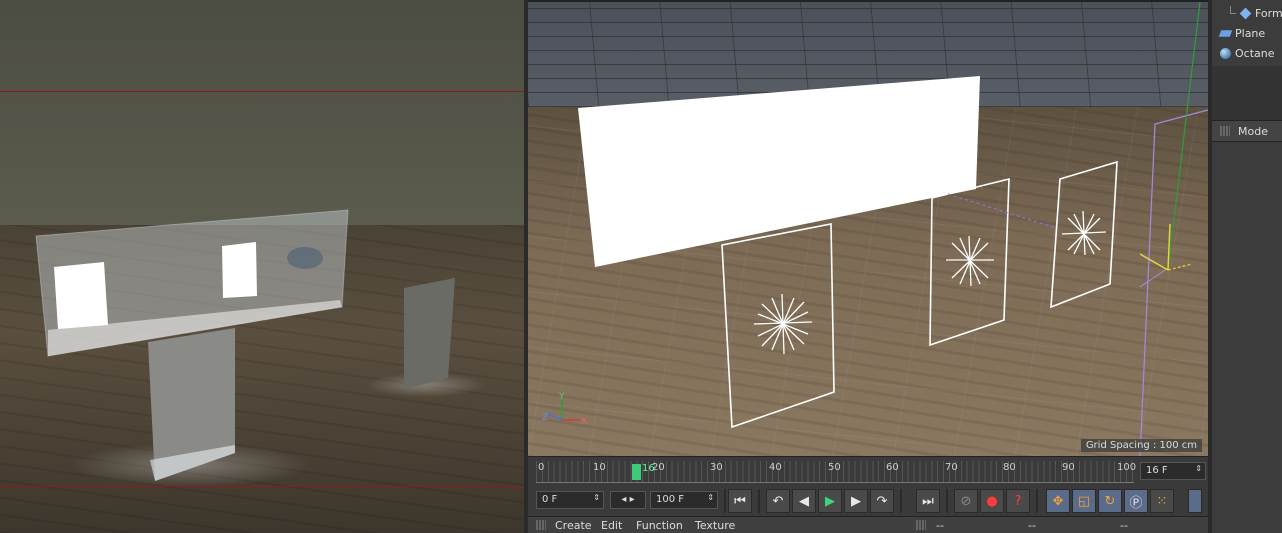 The image size is (1282, 533). What do you see at coordinates (648, 468) in the screenshot?
I see `playhead-frame-label: 16` at bounding box center [648, 468].